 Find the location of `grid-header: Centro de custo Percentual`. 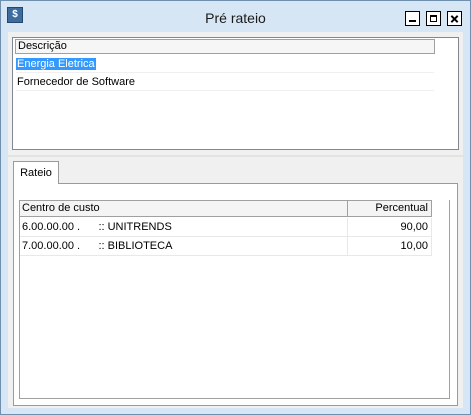

grid-header: Centro de custo Percentual is located at coordinates (226, 208).